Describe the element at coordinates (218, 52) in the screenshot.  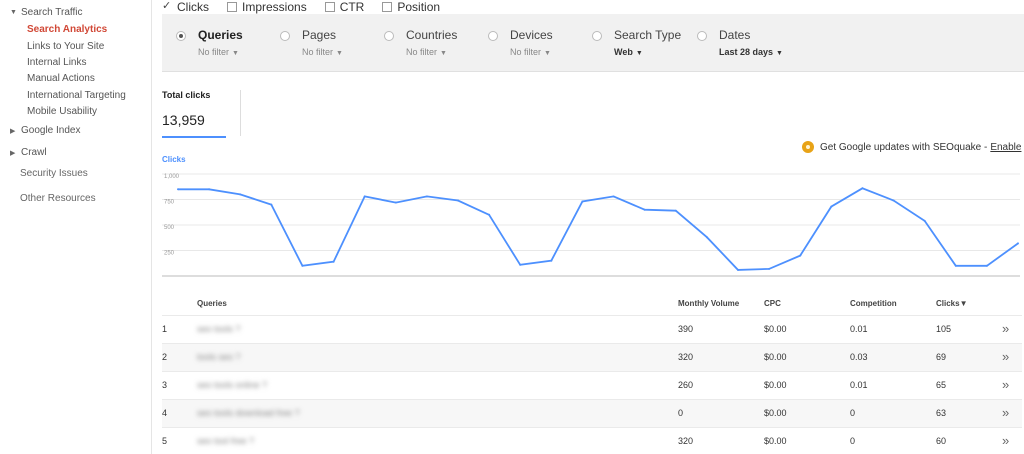
I see `filter-queries-dropdown: No filter ▼` at that location.